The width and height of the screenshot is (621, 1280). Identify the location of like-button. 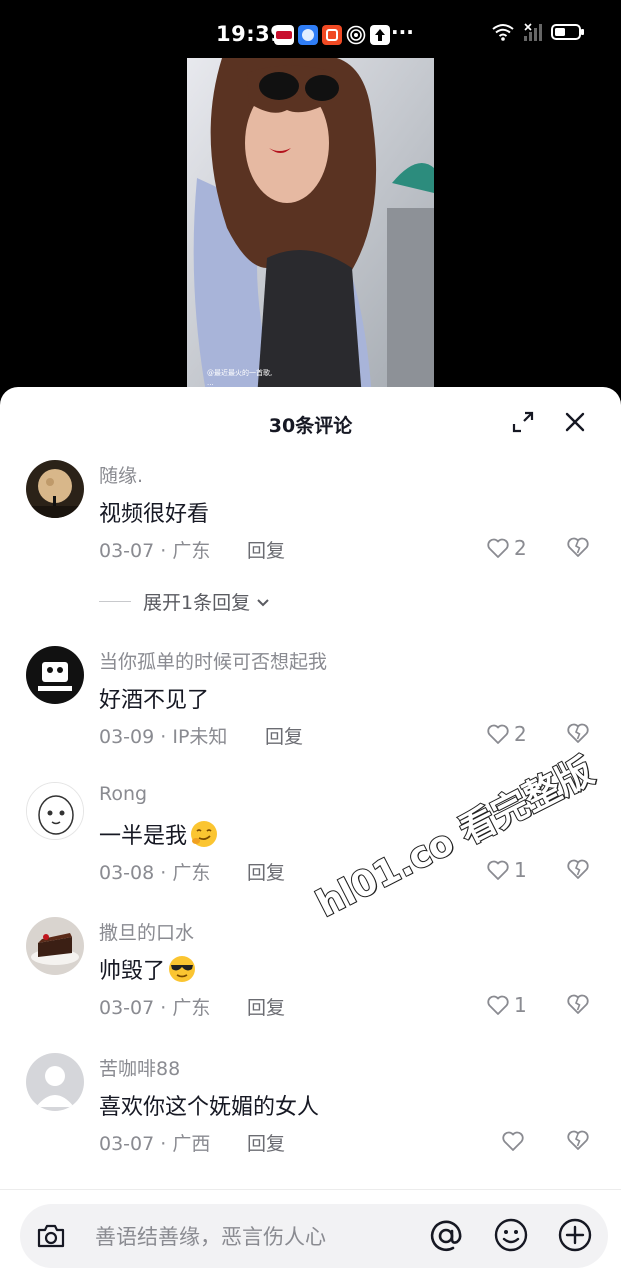
(515, 1141).